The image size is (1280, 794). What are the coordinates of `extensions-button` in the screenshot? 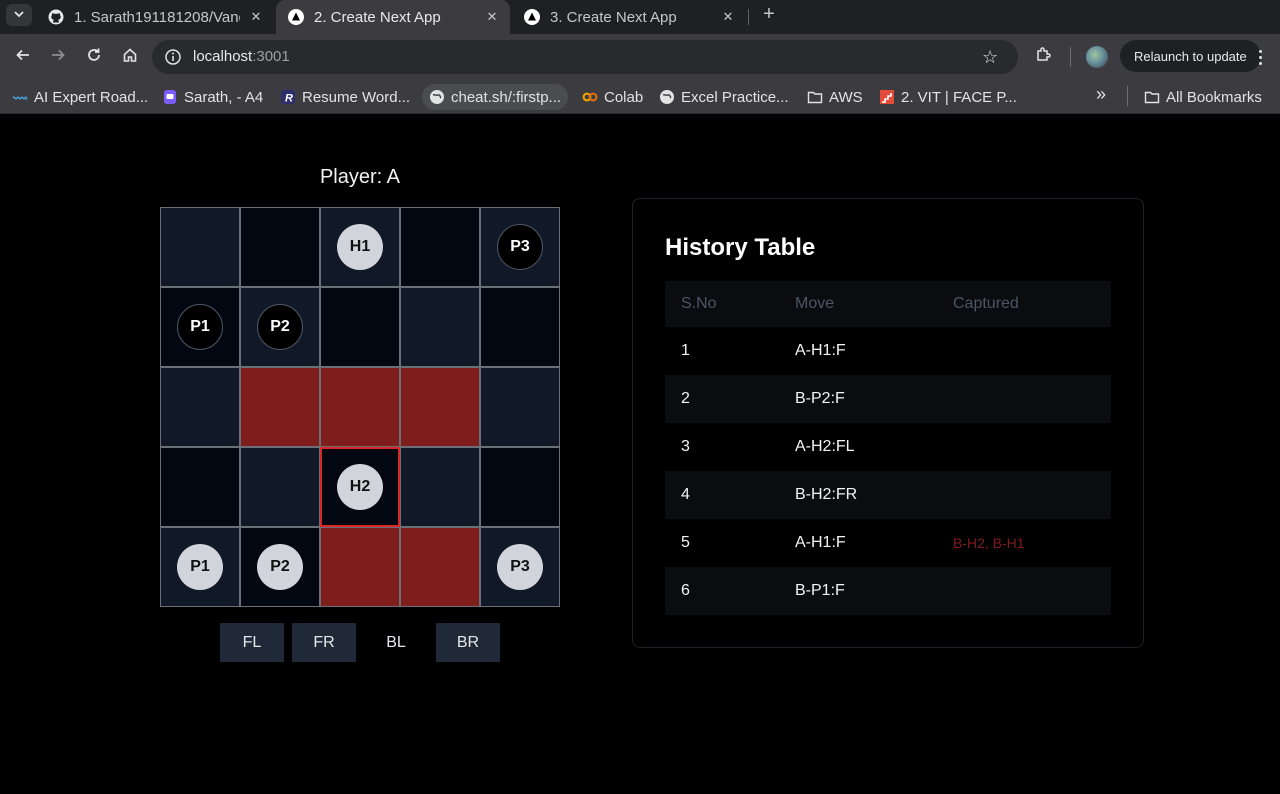 It's located at (1044, 56).